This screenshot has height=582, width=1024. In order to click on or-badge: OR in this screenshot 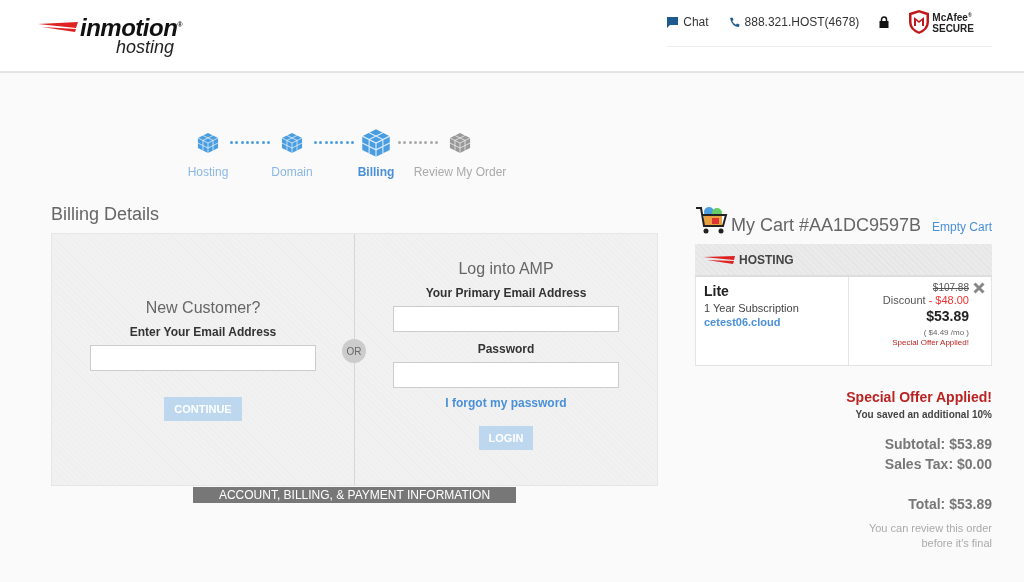, I will do `click(354, 351)`.